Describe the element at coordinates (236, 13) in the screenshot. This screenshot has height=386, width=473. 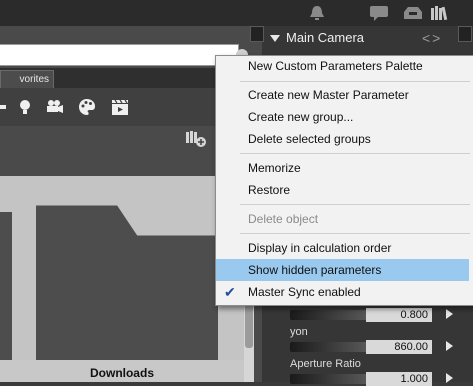
I see `top-toolbar` at that location.